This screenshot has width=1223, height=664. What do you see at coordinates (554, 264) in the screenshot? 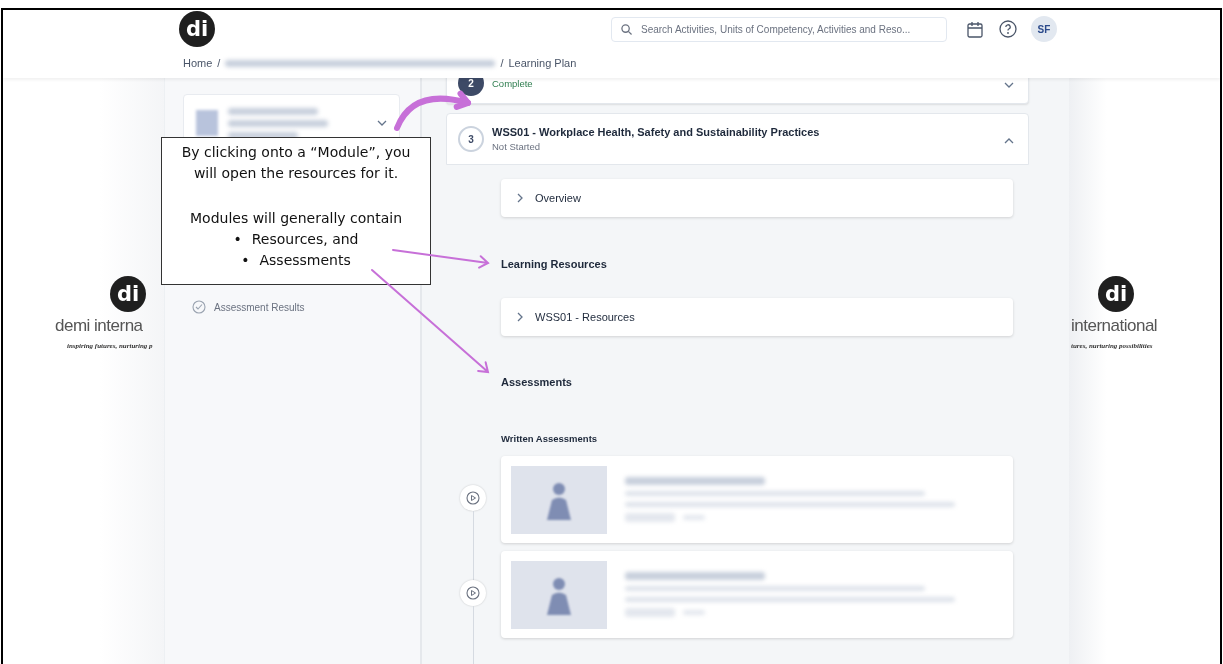
I see `section-heading: Learning Resources` at bounding box center [554, 264].